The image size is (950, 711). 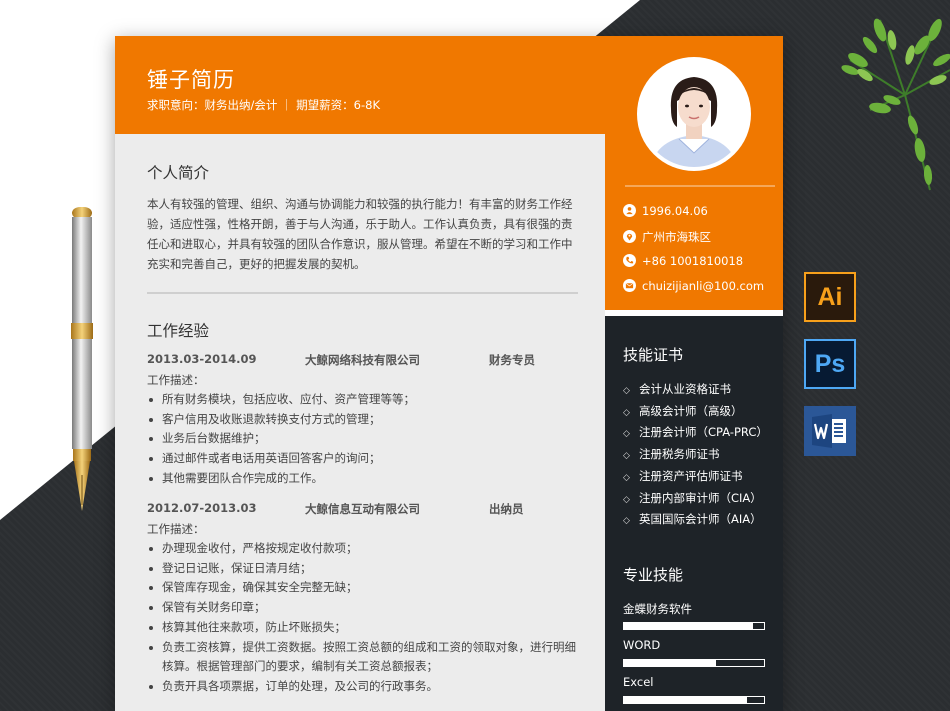 I want to click on job-company: 大鲸网络科技有限公司, so click(x=362, y=360).